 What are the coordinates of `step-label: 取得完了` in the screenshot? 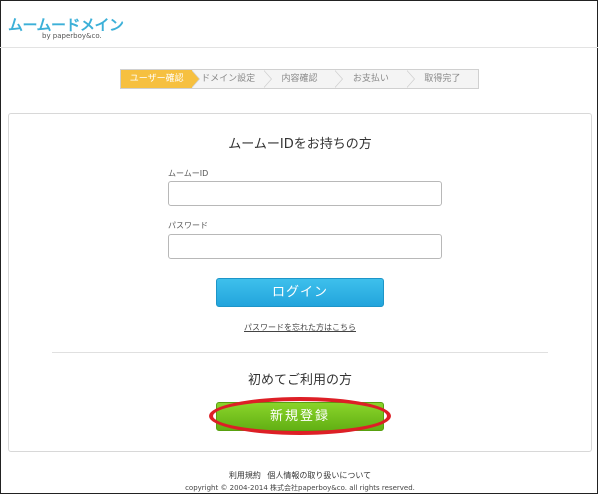 It's located at (442, 79).